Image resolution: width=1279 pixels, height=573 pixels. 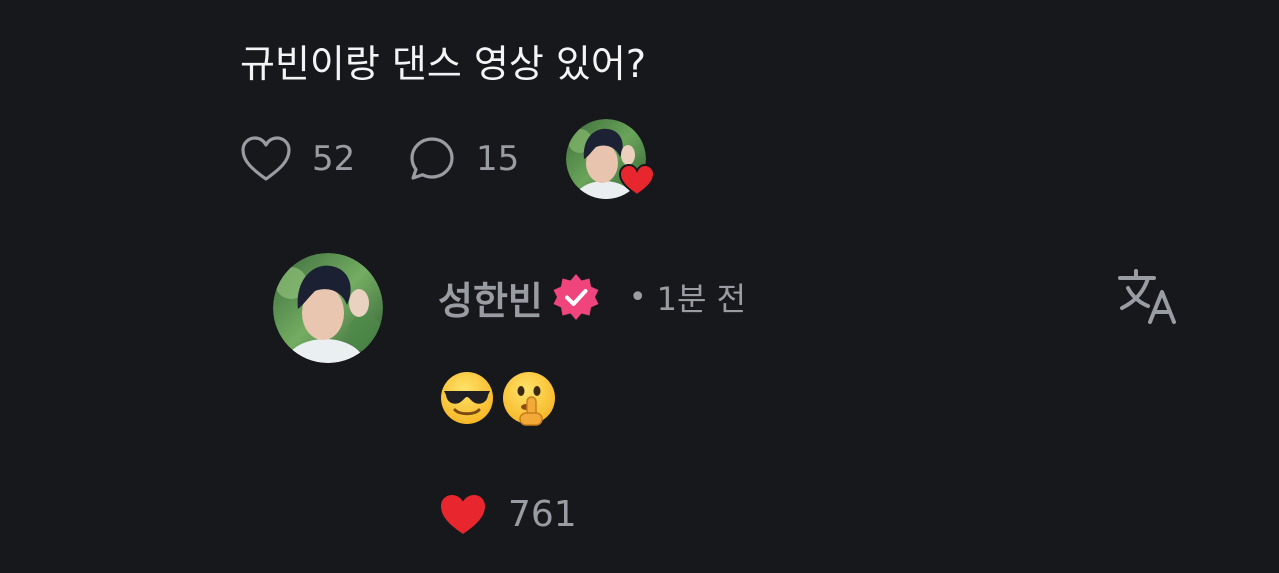 I want to click on like-button: 52, so click(x=324, y=159).